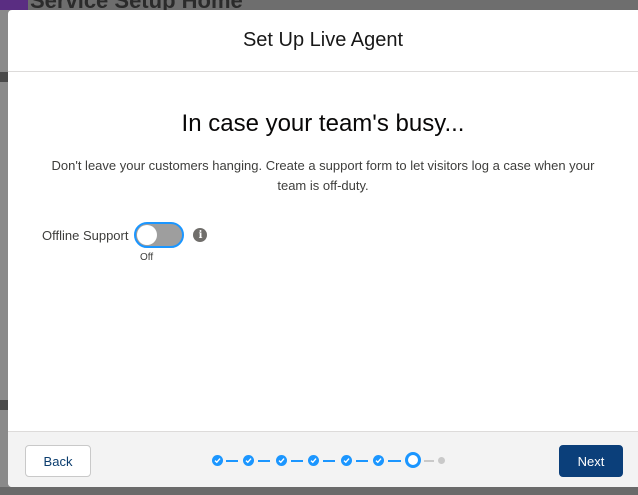 The image size is (638, 495). I want to click on modal-header: Set Up Live Agent, so click(323, 41).